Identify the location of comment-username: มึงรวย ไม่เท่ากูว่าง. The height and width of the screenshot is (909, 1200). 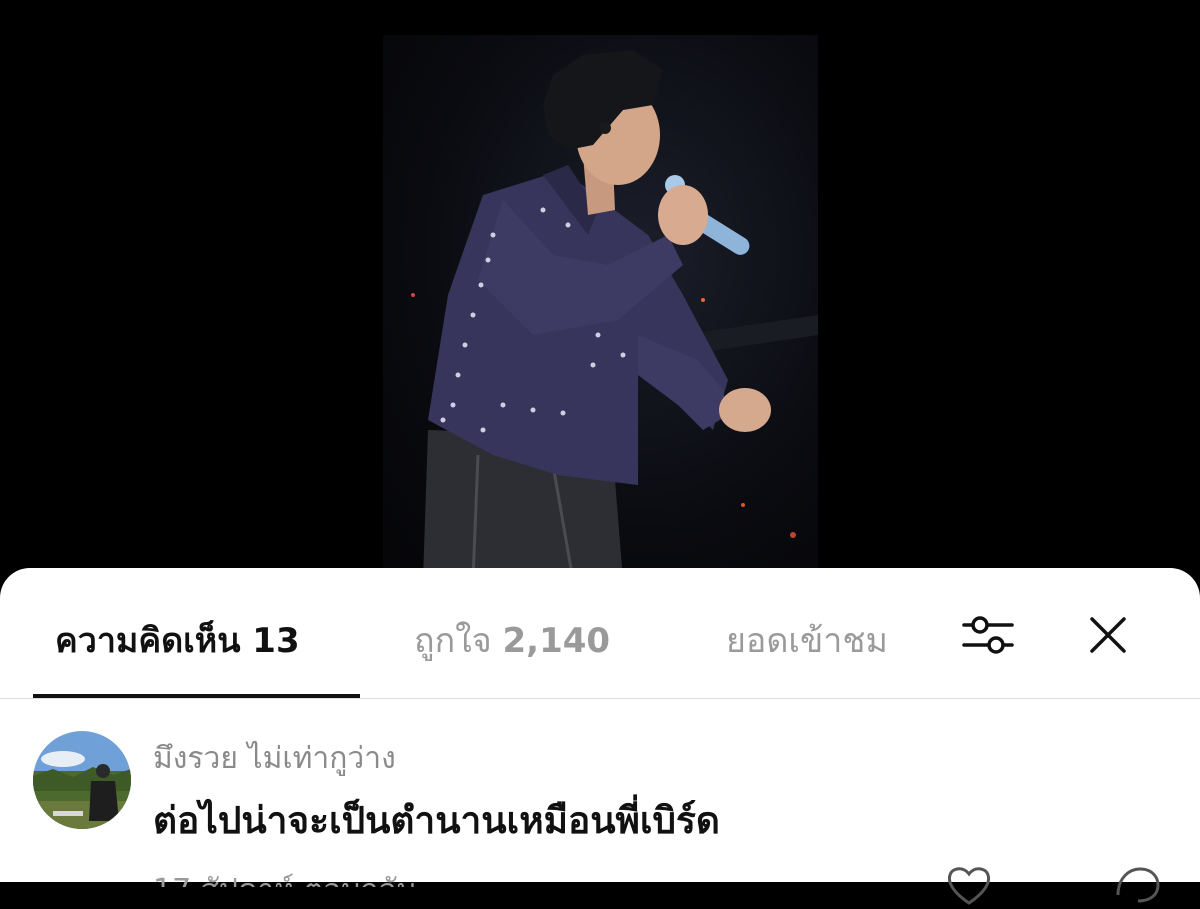
(274, 758).